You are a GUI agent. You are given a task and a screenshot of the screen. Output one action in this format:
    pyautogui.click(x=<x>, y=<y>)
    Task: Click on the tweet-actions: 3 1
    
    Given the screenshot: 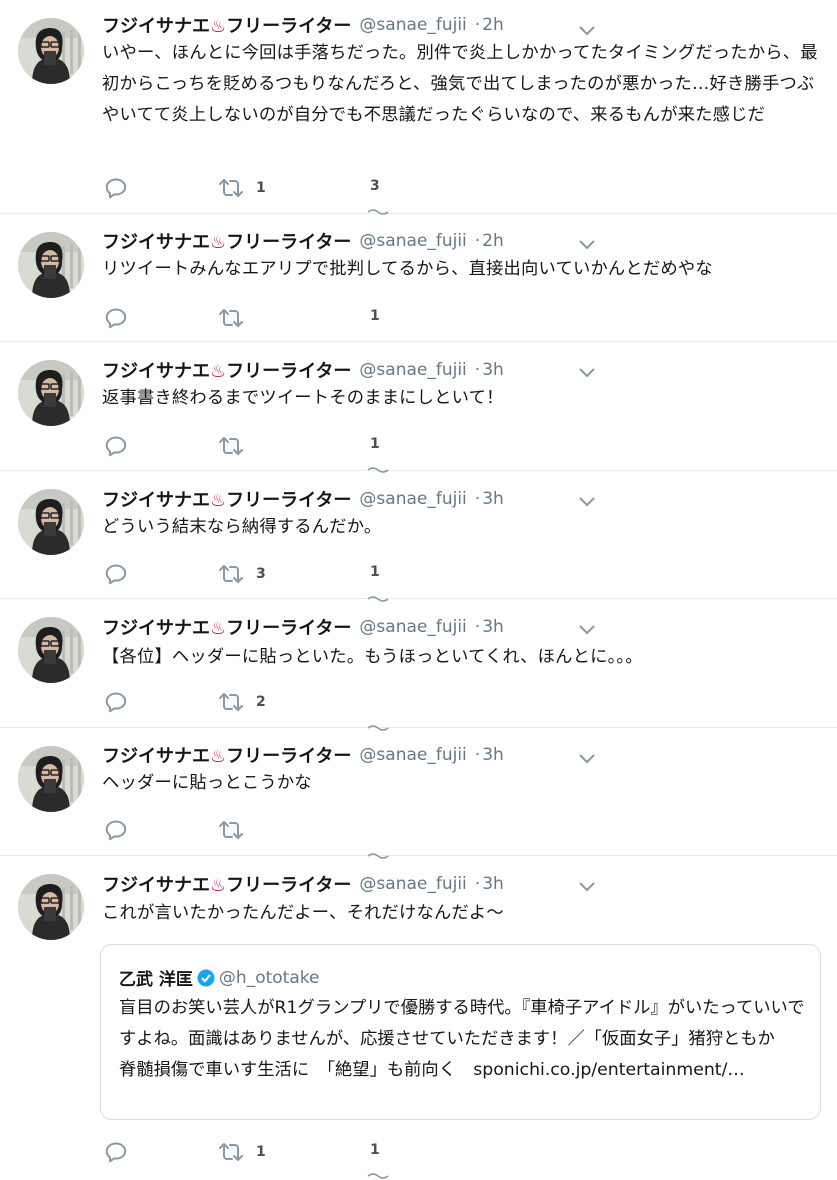 What is the action you would take?
    pyautogui.click(x=302, y=574)
    